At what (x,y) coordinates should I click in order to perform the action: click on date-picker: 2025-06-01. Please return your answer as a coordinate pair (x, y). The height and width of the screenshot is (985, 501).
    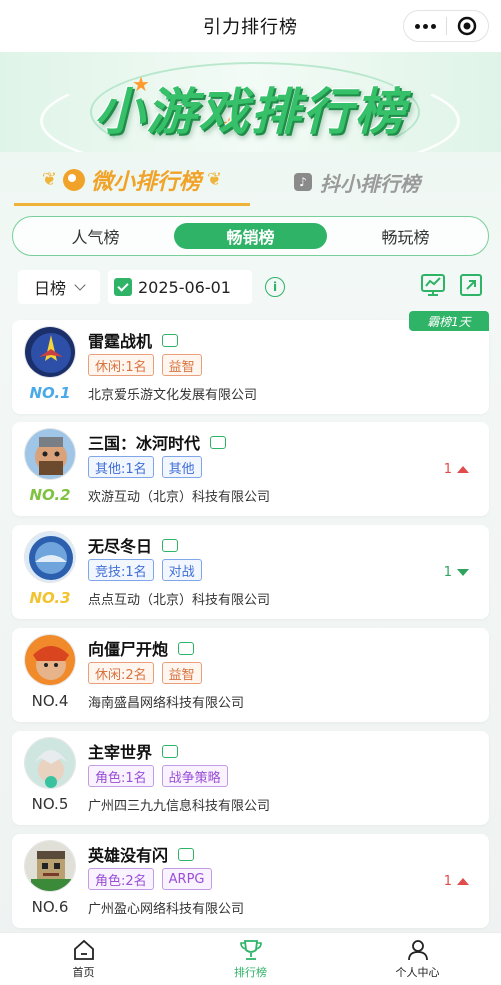
    Looking at the image, I should click on (180, 287).